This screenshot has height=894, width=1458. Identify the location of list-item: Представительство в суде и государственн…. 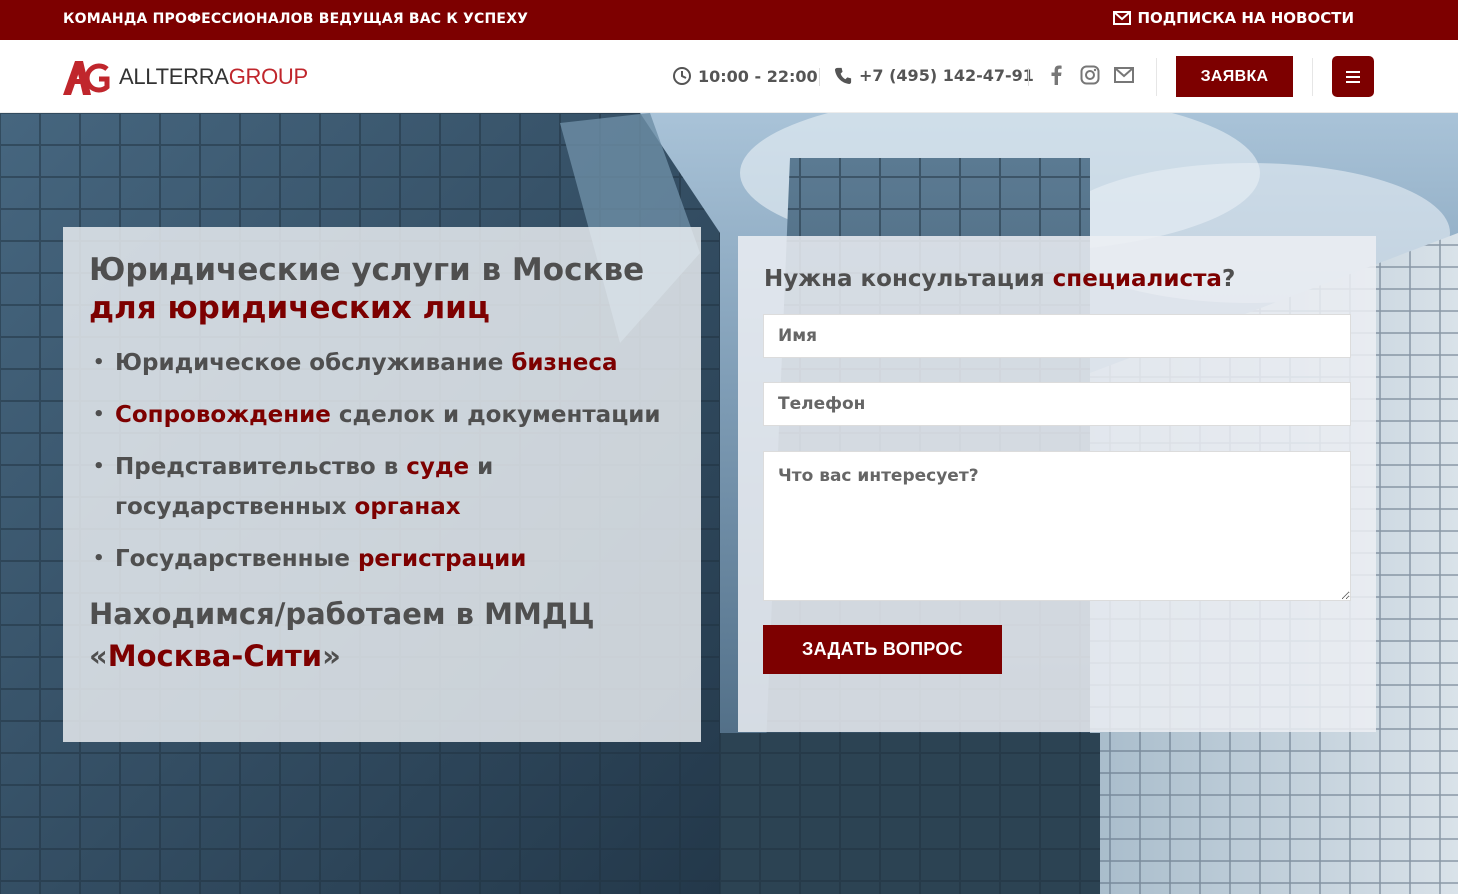
(382, 487).